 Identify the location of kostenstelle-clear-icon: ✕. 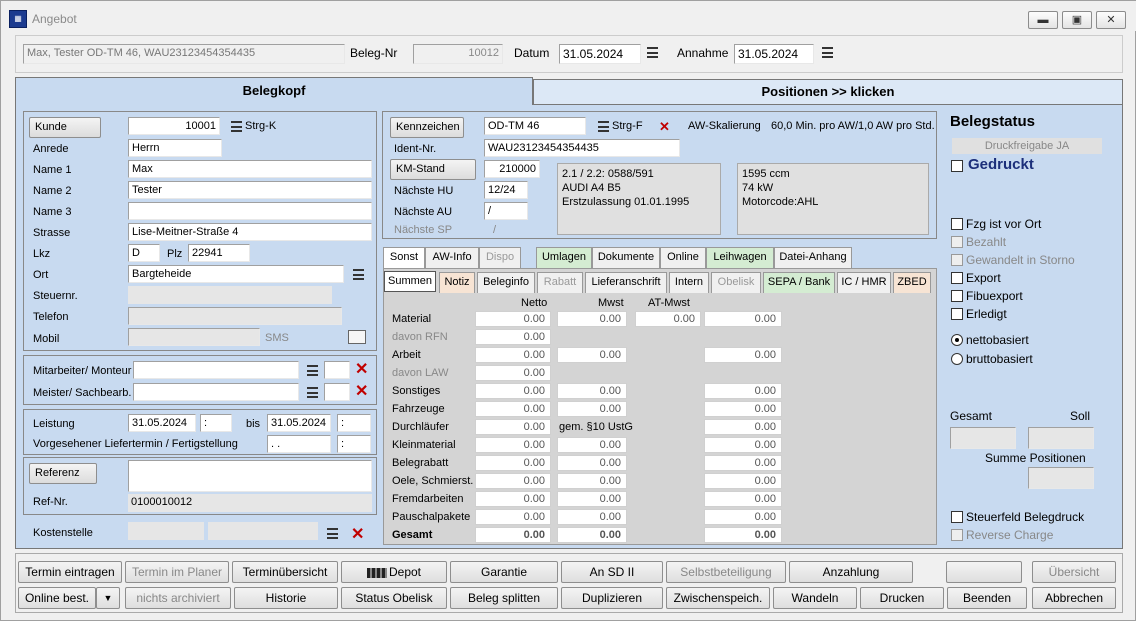
(357, 535).